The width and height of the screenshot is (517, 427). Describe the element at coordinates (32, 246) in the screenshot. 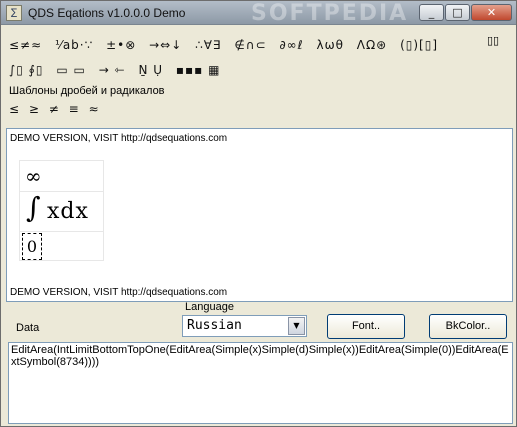

I see `lower-limit-slot: 0` at that location.